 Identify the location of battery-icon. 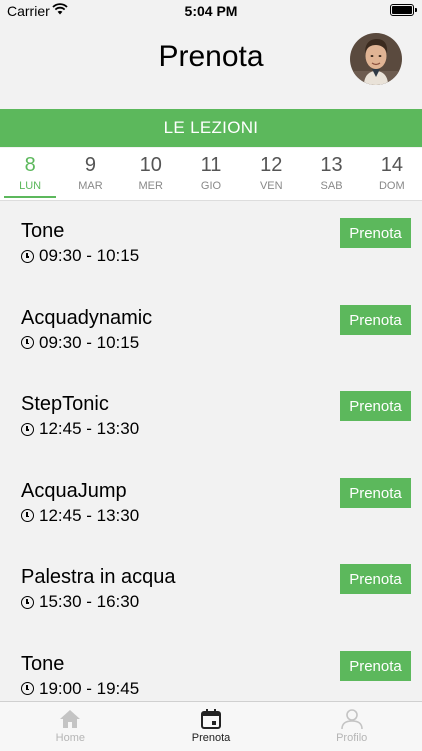
(403, 10).